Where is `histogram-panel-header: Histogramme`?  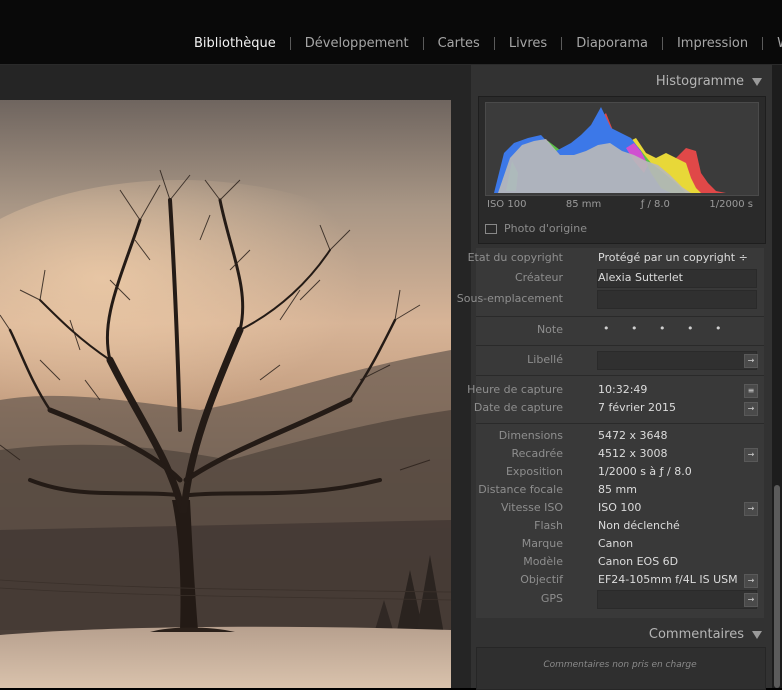
histogram-panel-header: Histogramme is located at coordinates (620, 81).